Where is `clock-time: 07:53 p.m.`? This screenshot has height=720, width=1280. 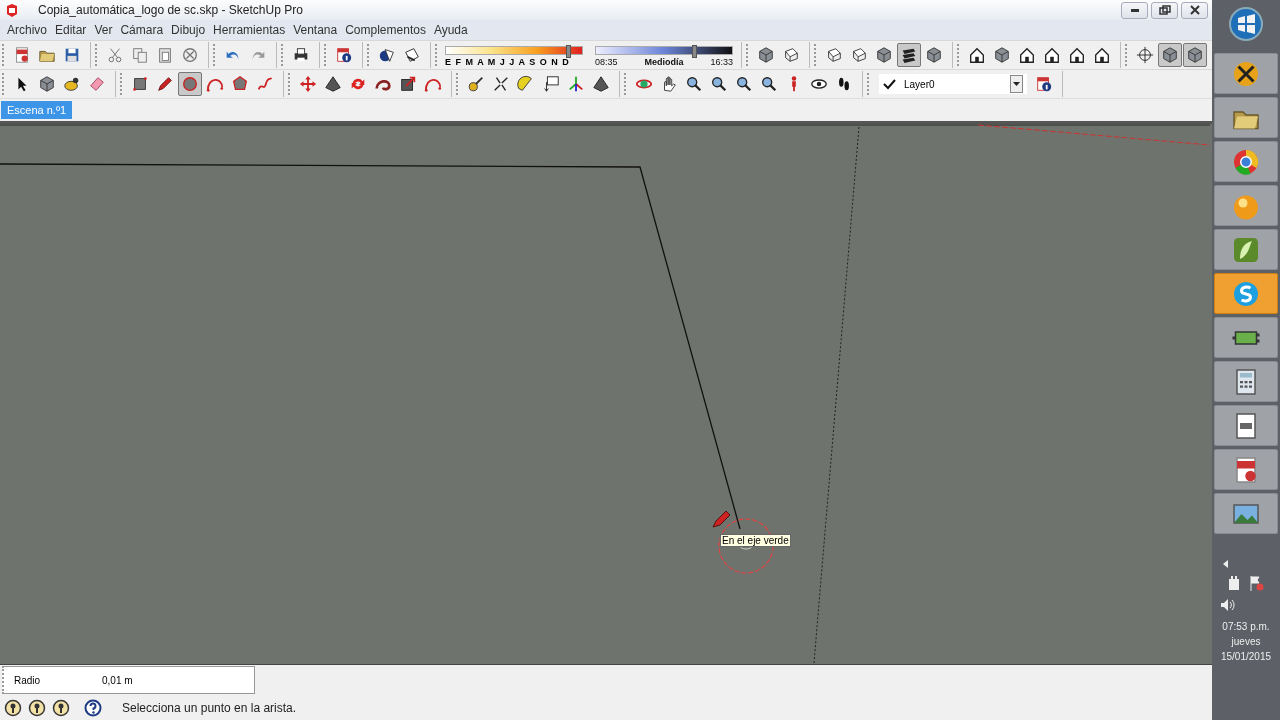 clock-time: 07:53 p.m. is located at coordinates (1246, 626).